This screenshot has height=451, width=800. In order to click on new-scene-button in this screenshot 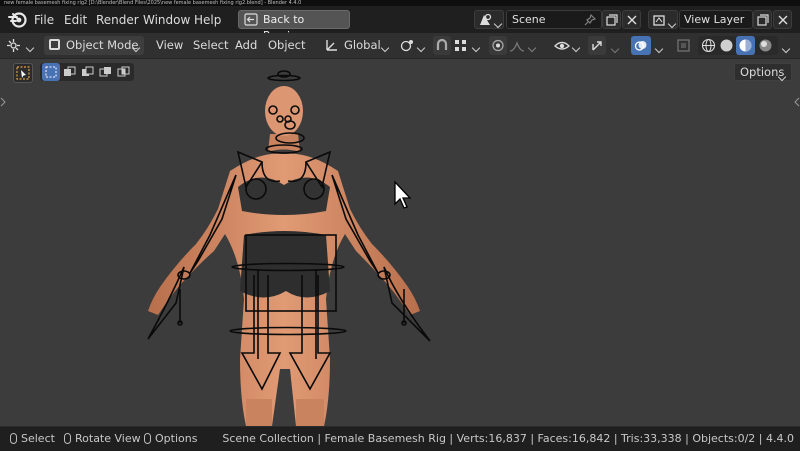, I will do `click(611, 19)`.